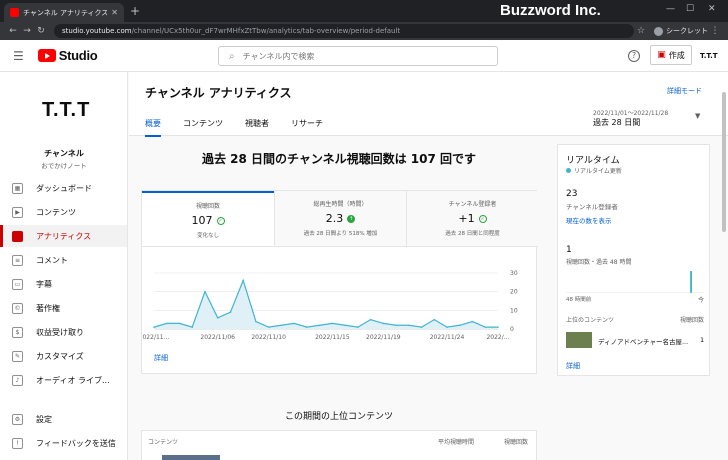 Image resolution: width=728 pixels, height=460 pixels. Describe the element at coordinates (48, 308) in the screenshot. I see `sidebar-item-label: 著作権` at that location.